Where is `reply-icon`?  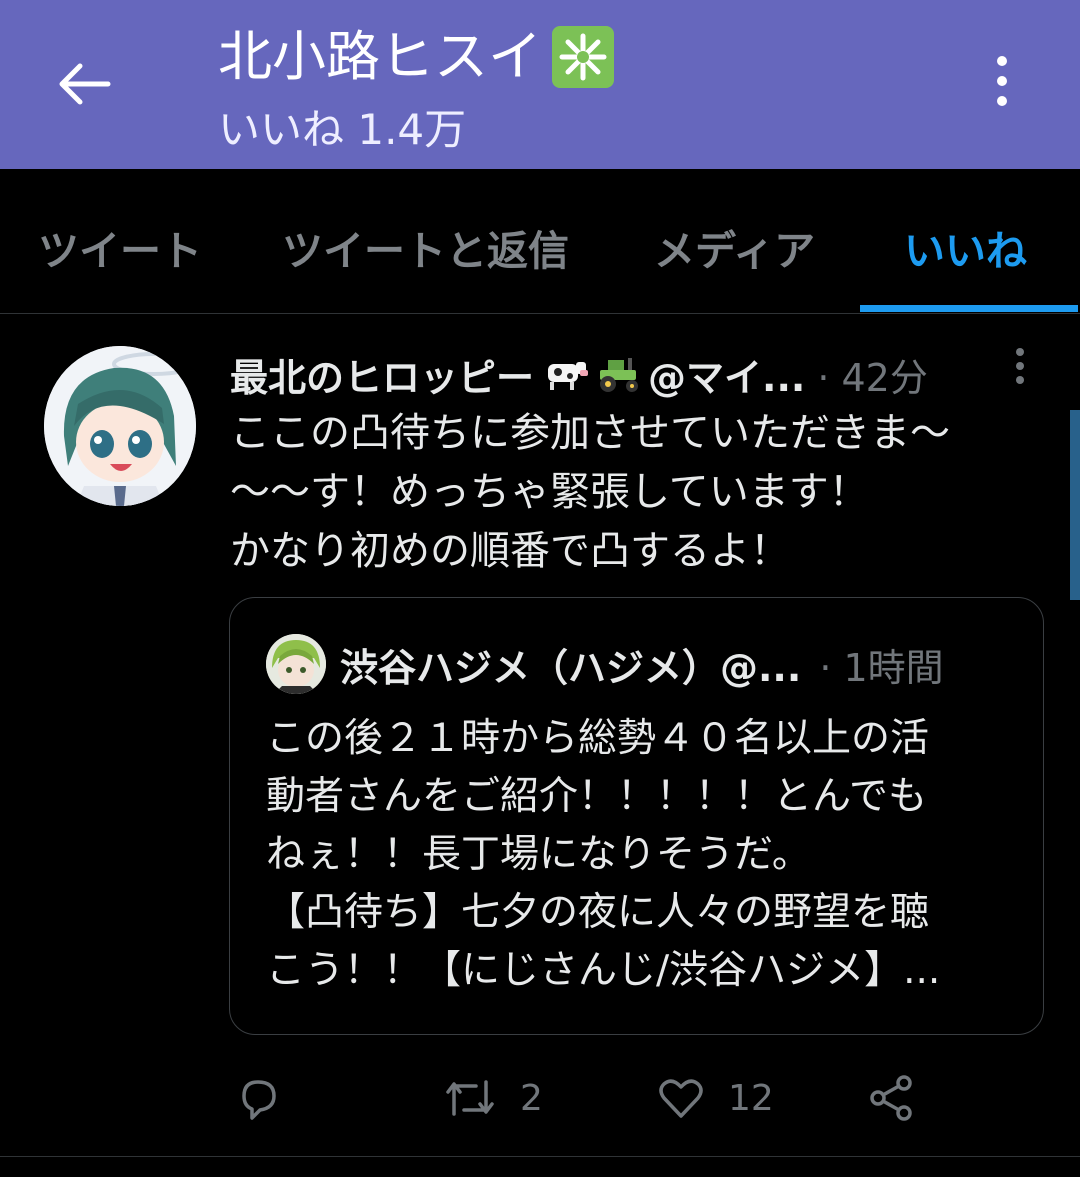 reply-icon is located at coordinates (259, 1100).